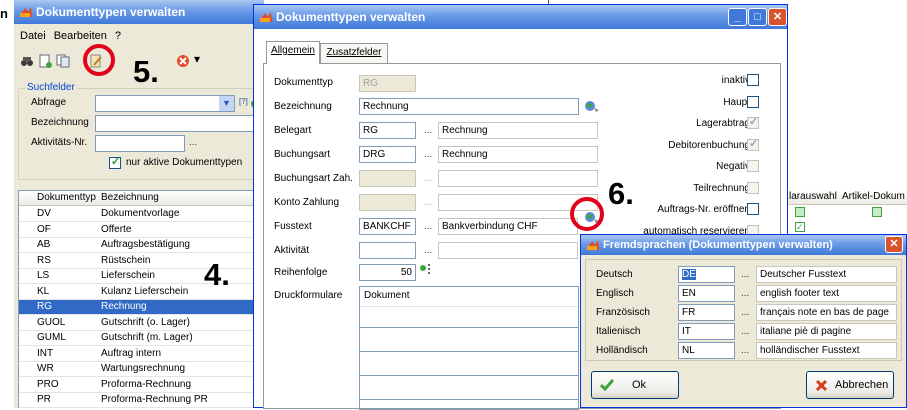  What do you see at coordinates (51, 87) in the screenshot?
I see `search-fields-title: Suchfelder` at bounding box center [51, 87].